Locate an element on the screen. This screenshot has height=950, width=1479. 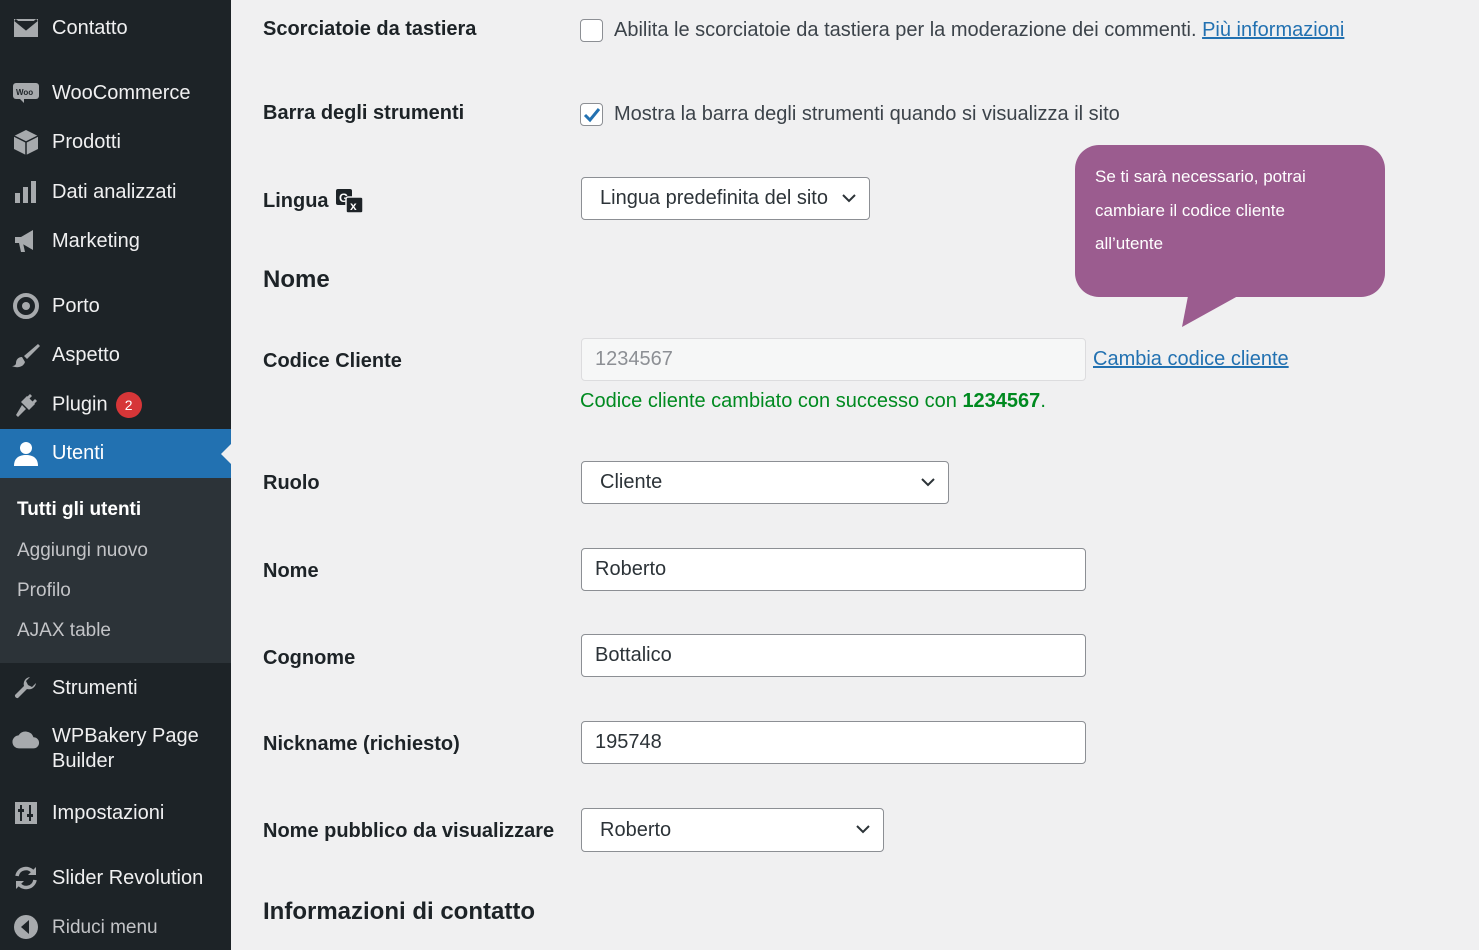
customer-code-label: Codice Cliente is located at coordinates (332, 361).